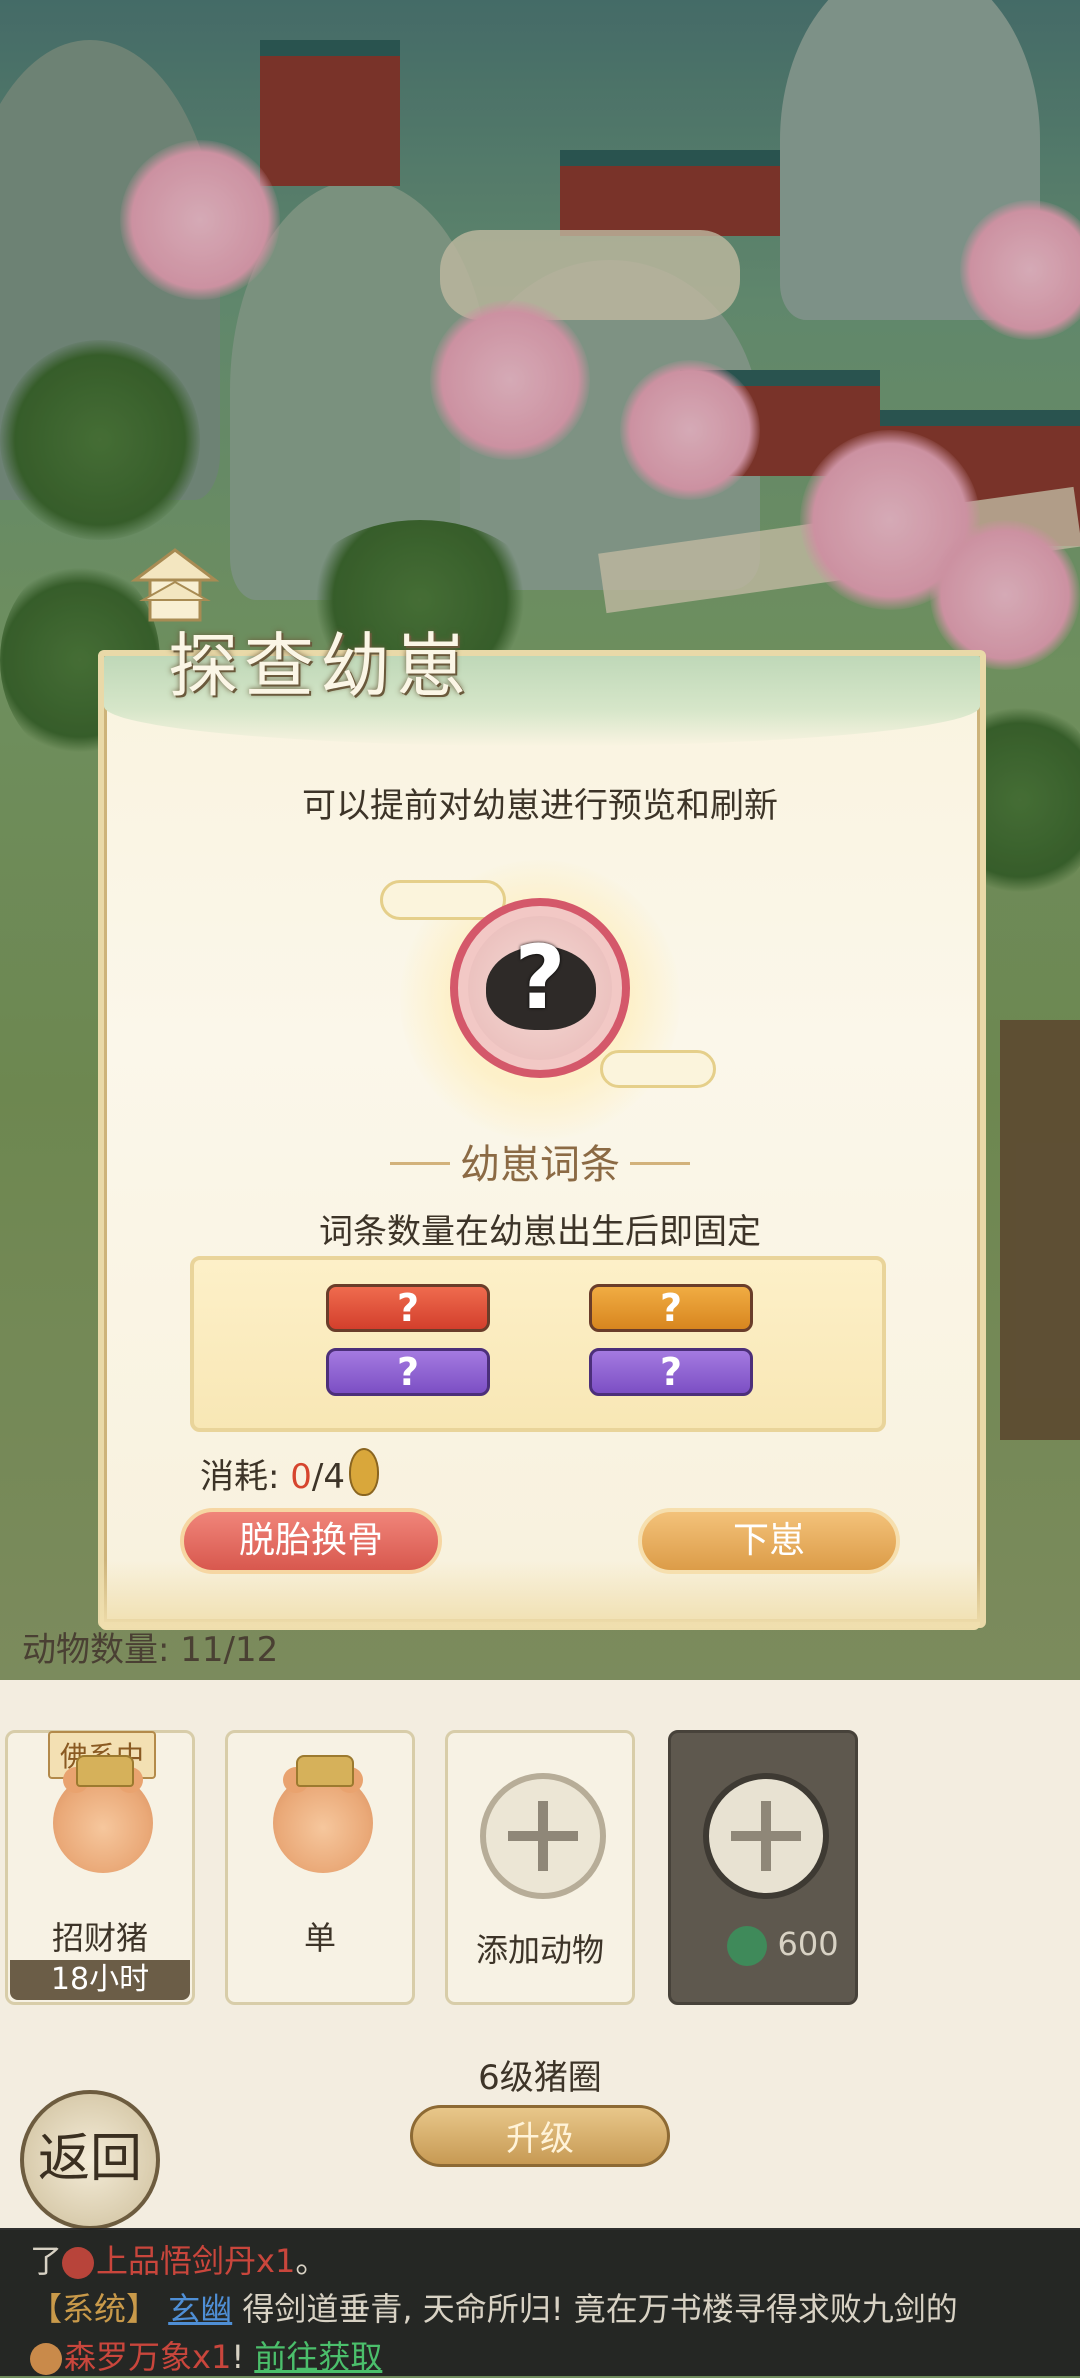  I want to click on player-link: 玄幽, so click(200, 2309).